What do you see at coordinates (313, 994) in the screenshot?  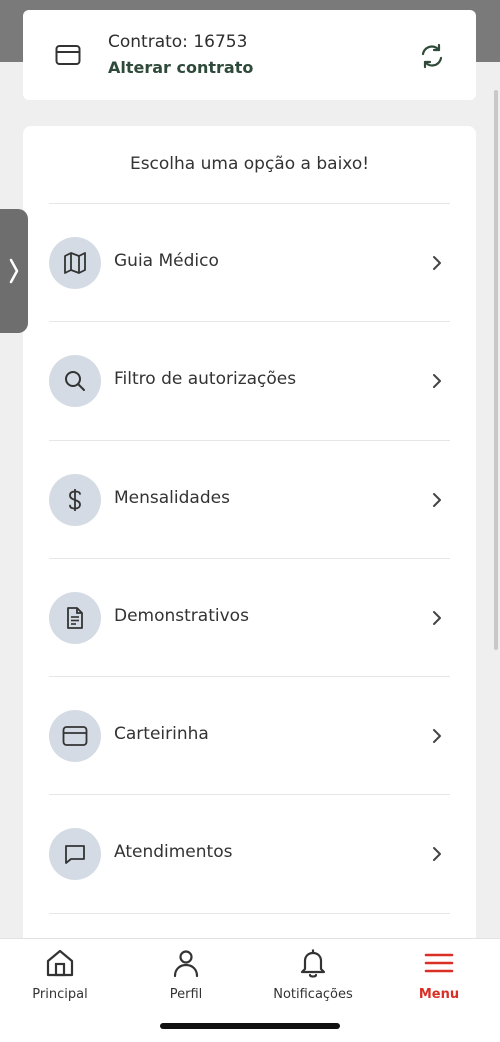 I see `nav-label: Notificações` at bounding box center [313, 994].